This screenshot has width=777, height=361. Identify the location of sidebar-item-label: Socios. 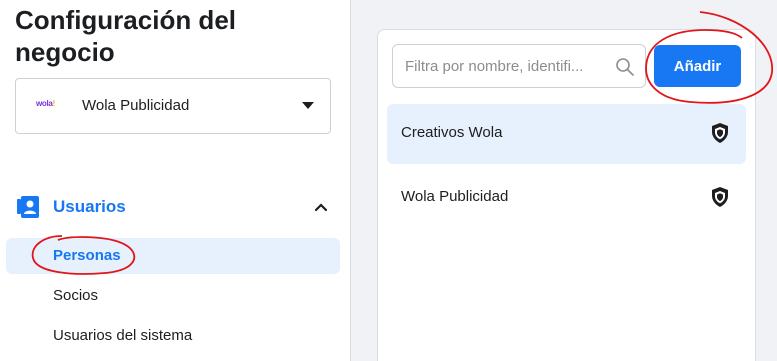
(76, 295).